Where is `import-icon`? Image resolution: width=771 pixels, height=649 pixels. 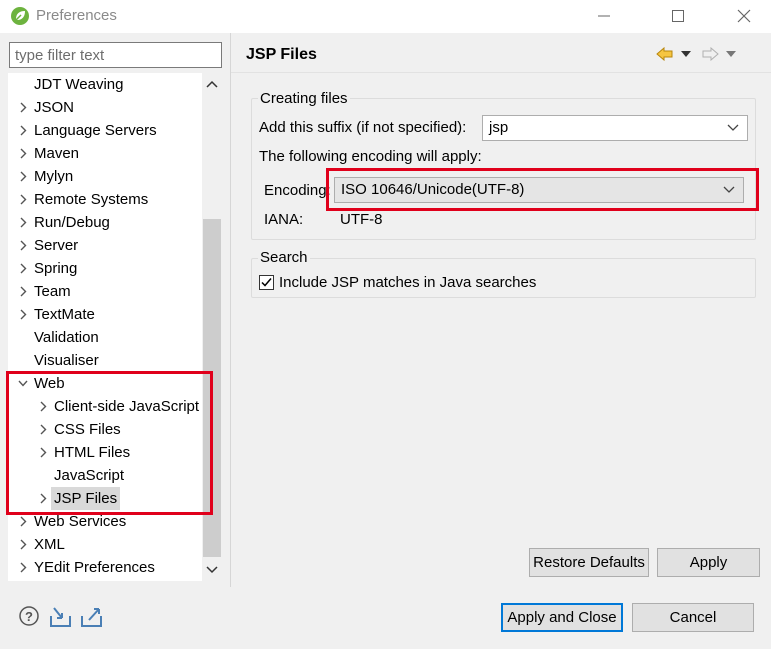
import-icon is located at coordinates (61, 617).